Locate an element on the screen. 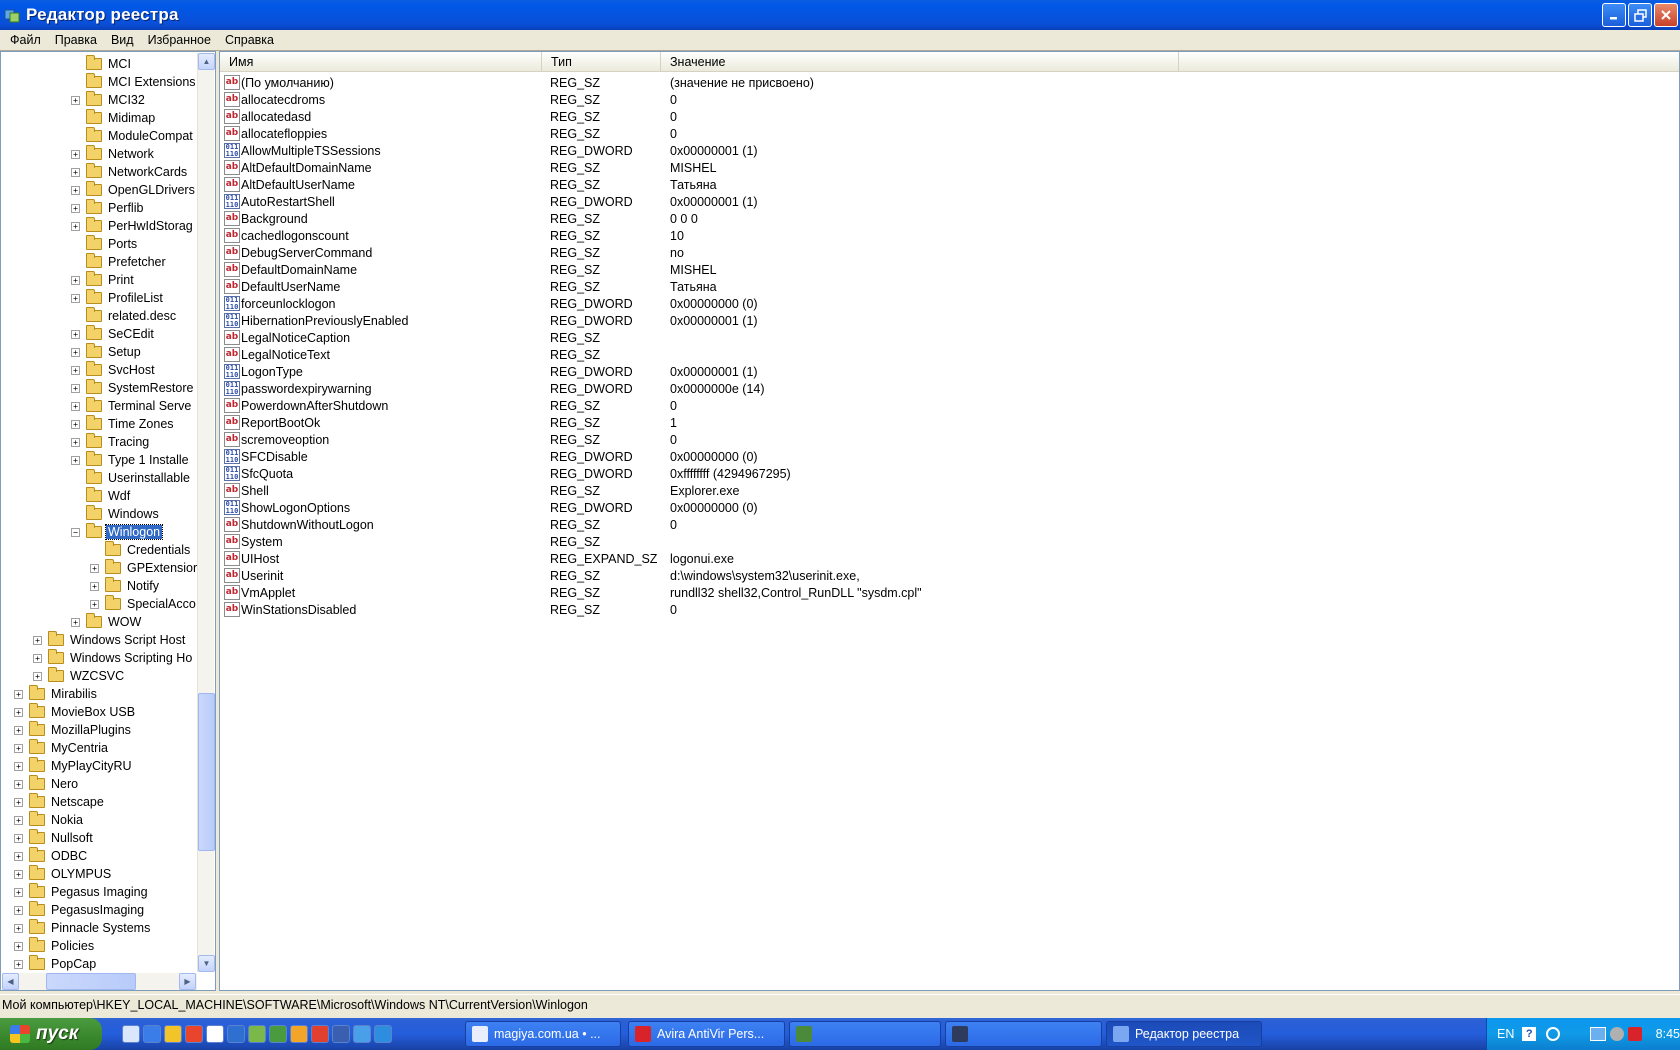 Image resolution: width=1680 pixels, height=1050 pixels. network-icon is located at coordinates (1553, 1034).